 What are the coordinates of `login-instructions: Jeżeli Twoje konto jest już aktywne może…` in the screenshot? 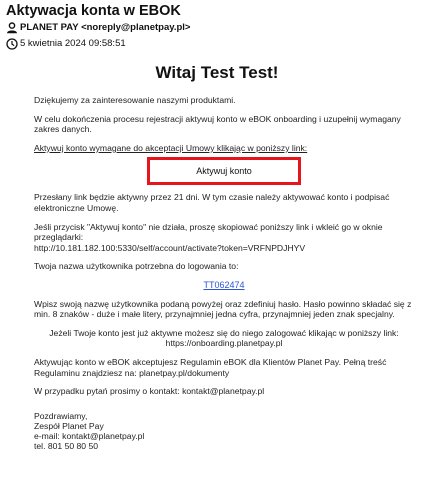 It's located at (224, 332).